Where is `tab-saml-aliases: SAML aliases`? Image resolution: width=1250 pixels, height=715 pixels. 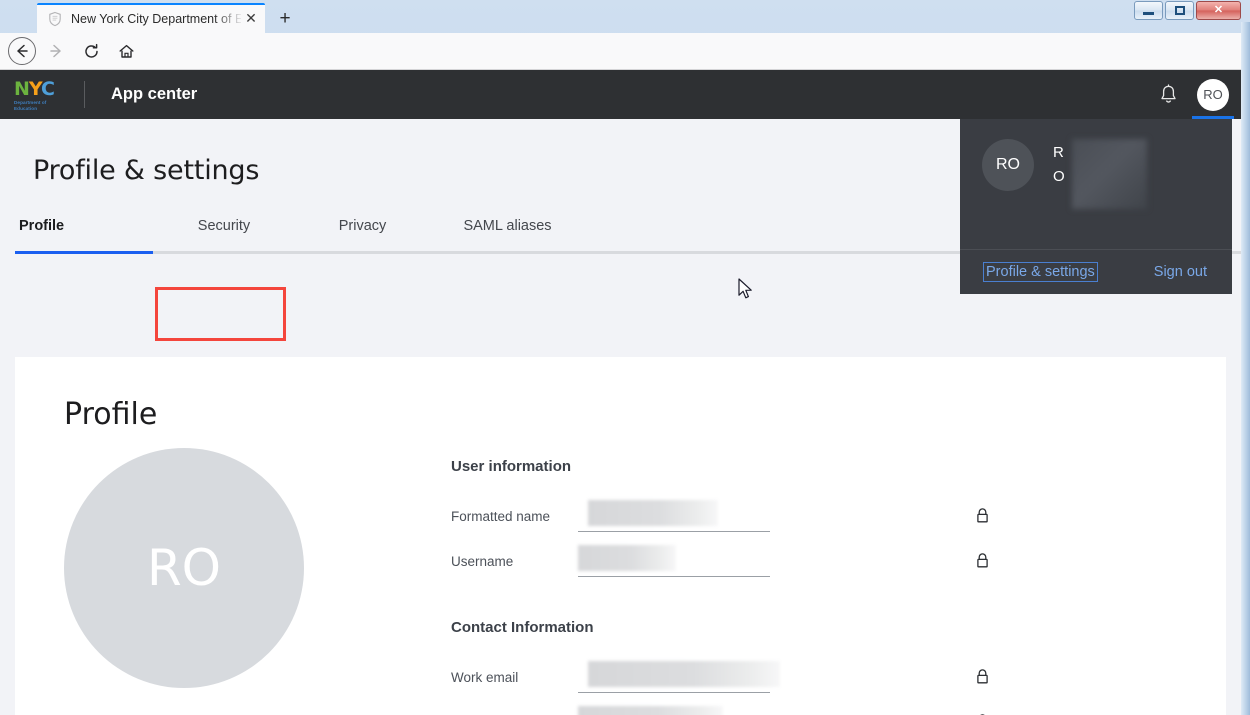 tab-saml-aliases: SAML aliases is located at coordinates (507, 231).